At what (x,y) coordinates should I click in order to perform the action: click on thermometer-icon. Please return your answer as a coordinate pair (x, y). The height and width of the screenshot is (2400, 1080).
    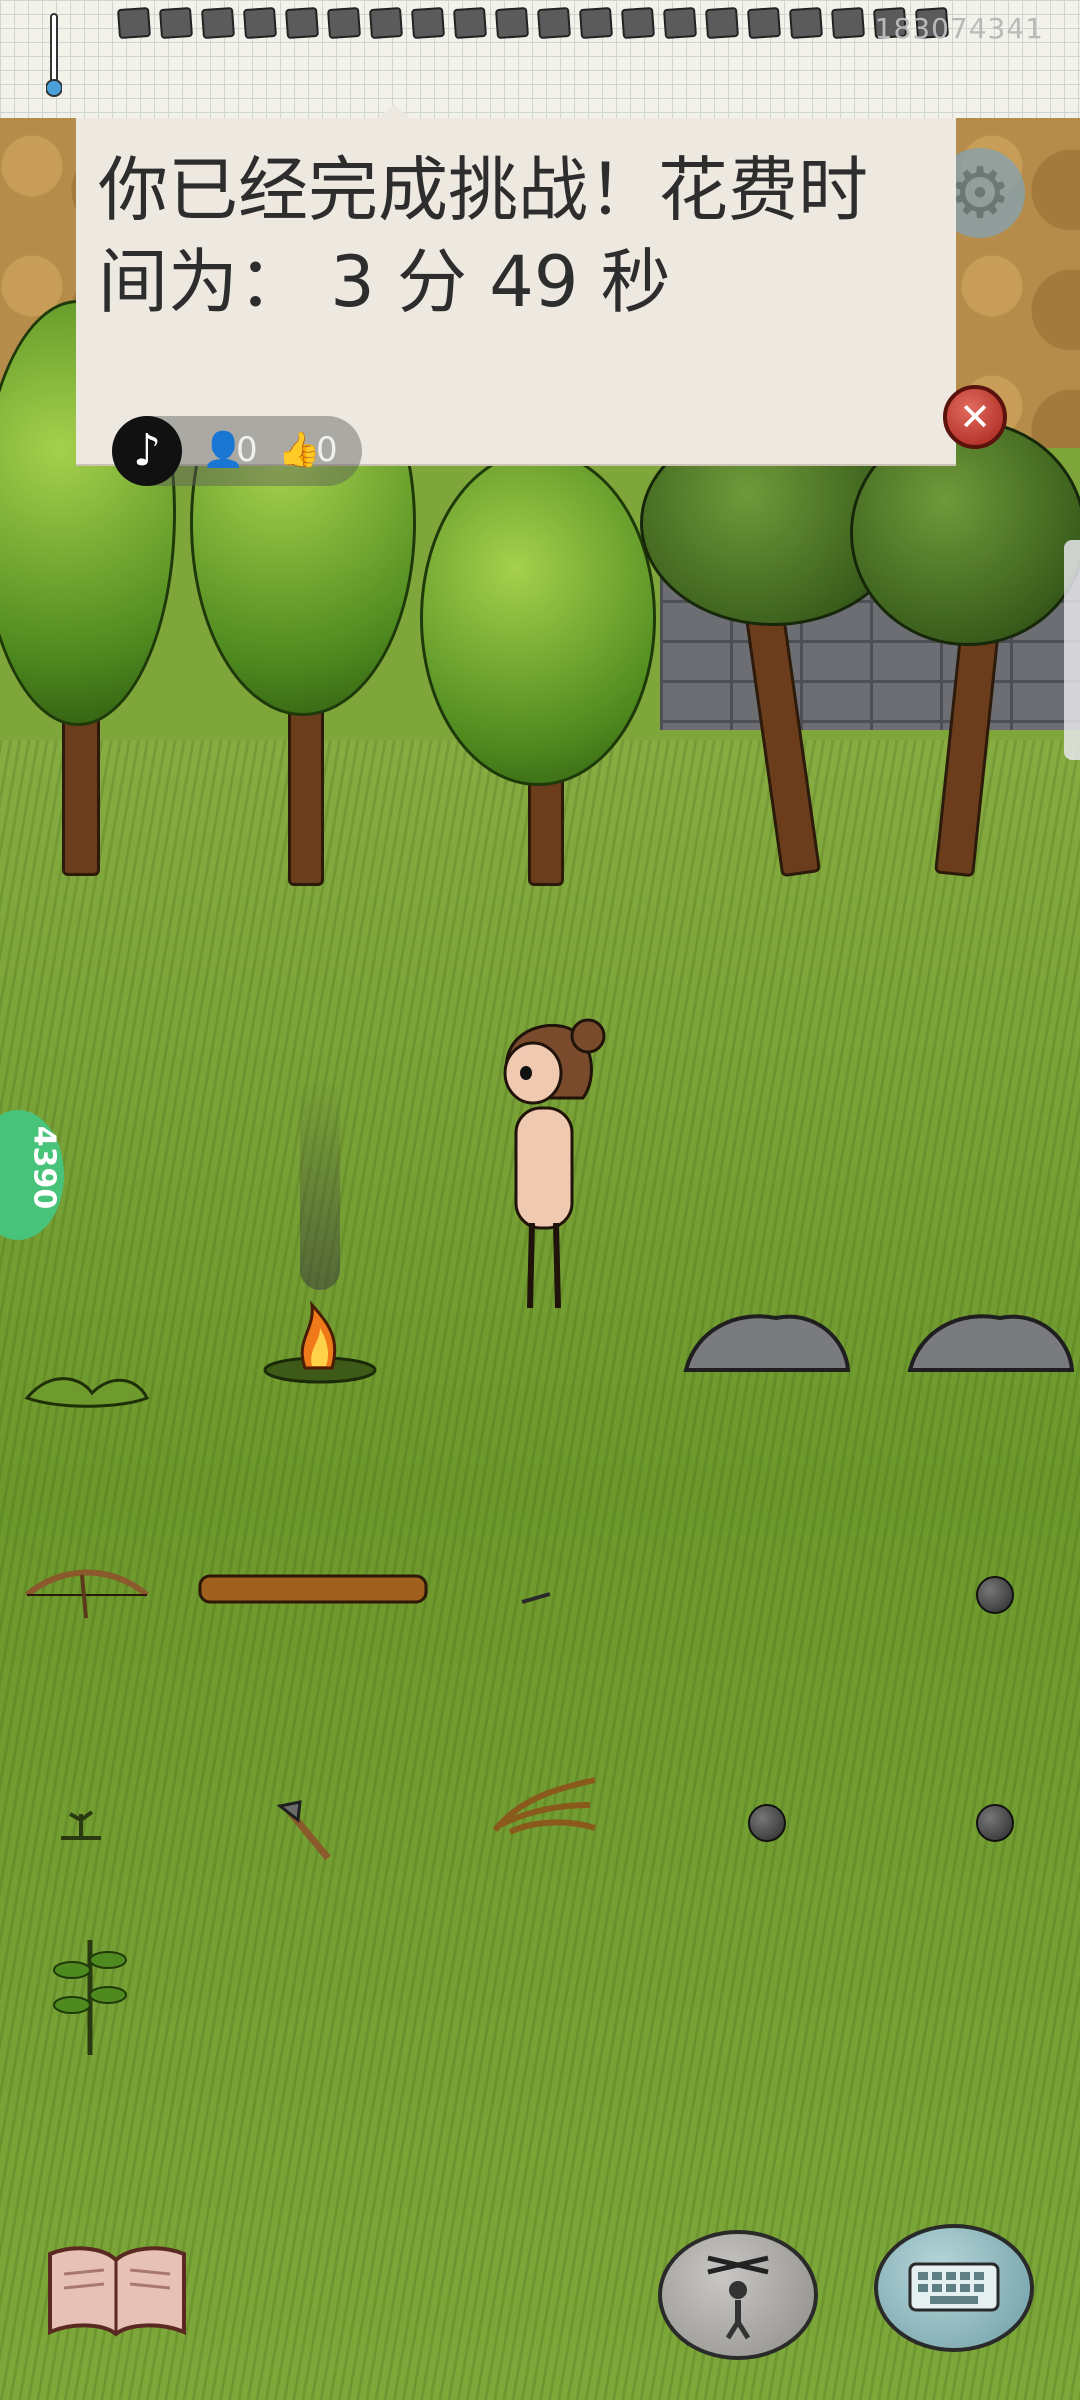
    Looking at the image, I should click on (54, 55).